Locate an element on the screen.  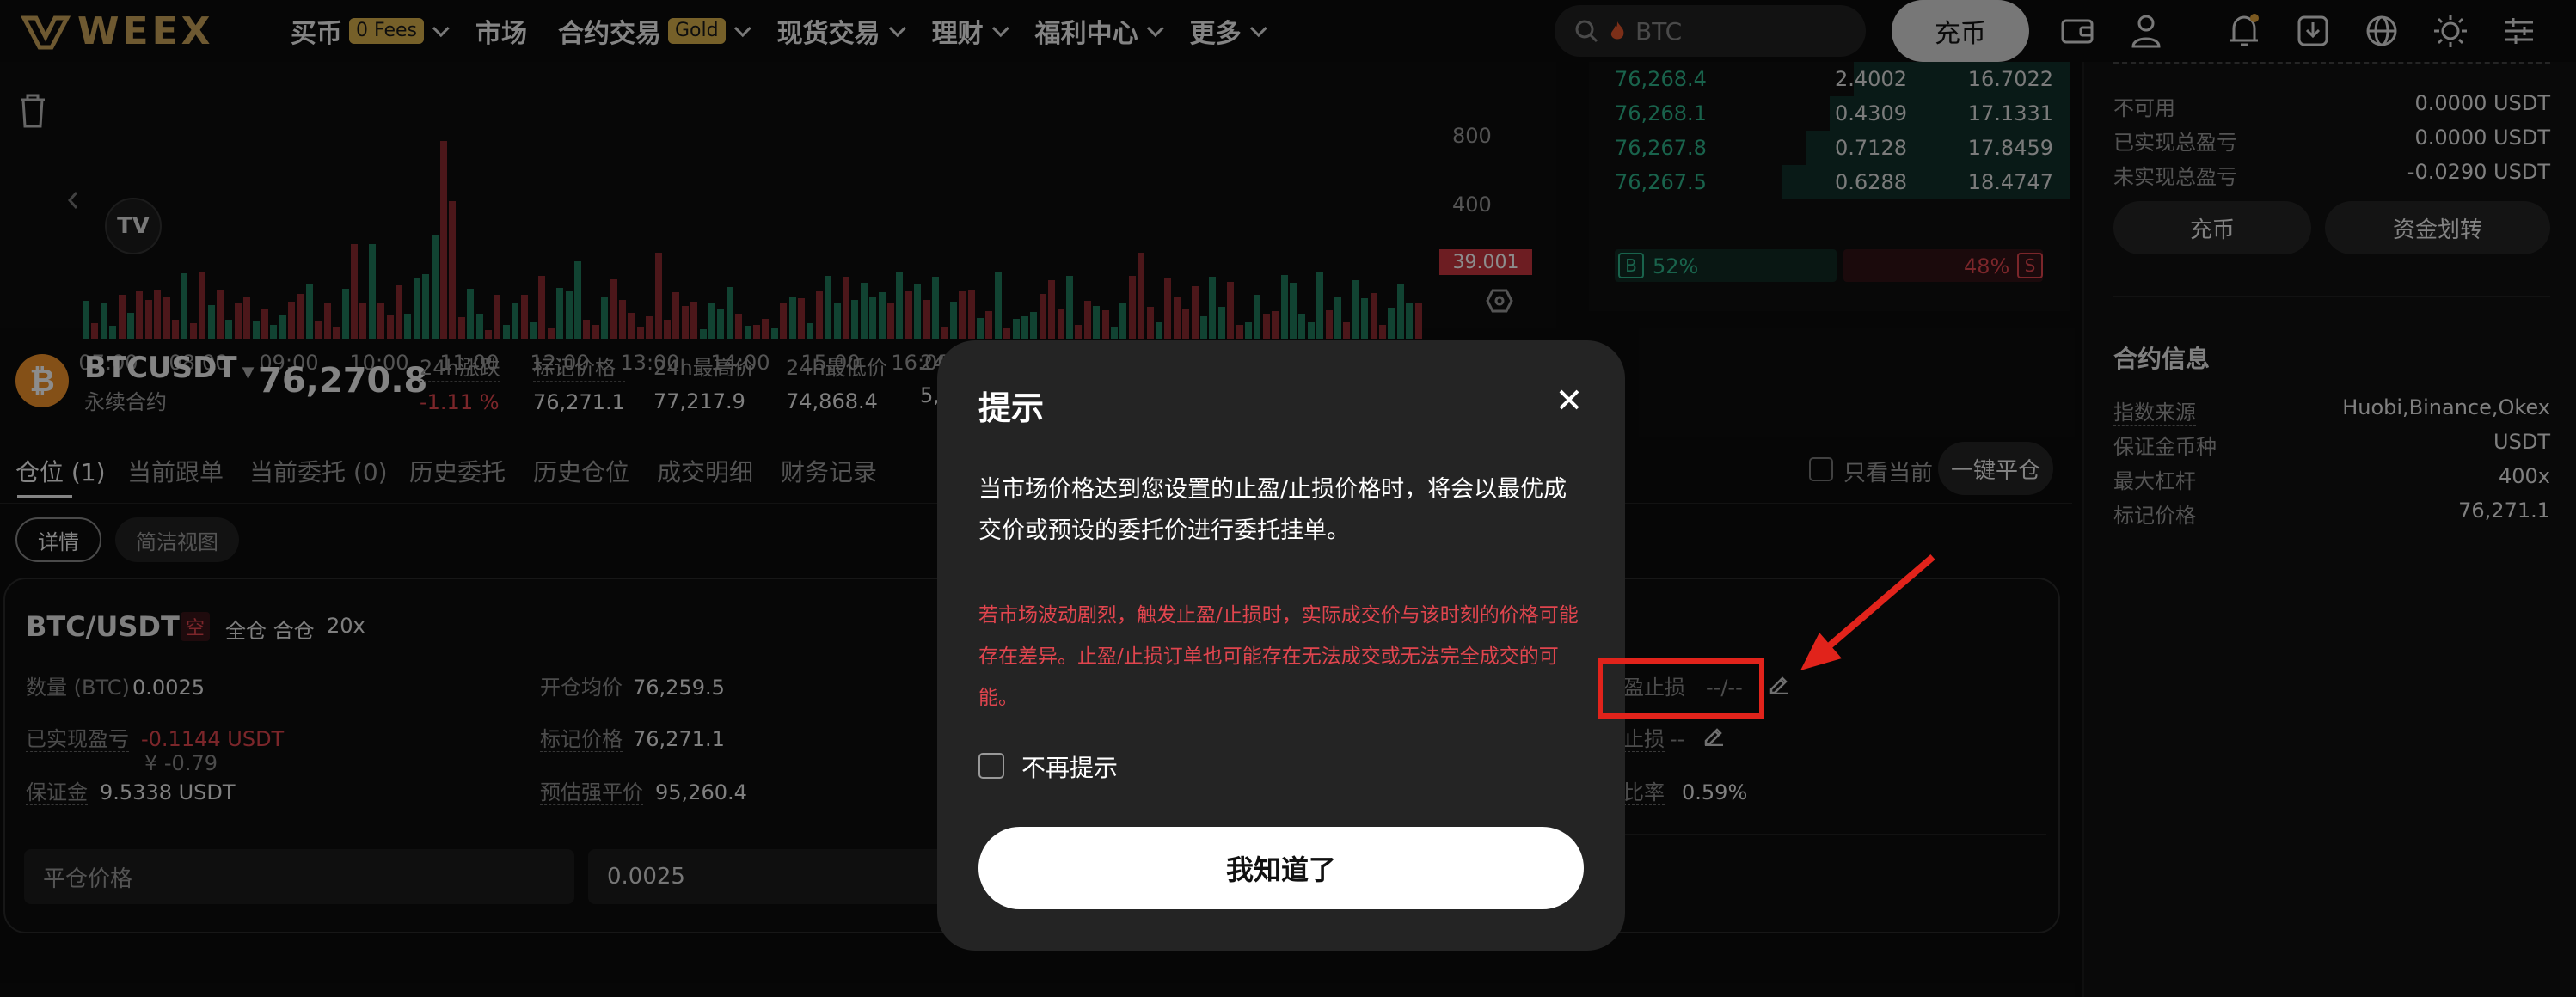
dont-show-again-checkbox is located at coordinates (991, 766).